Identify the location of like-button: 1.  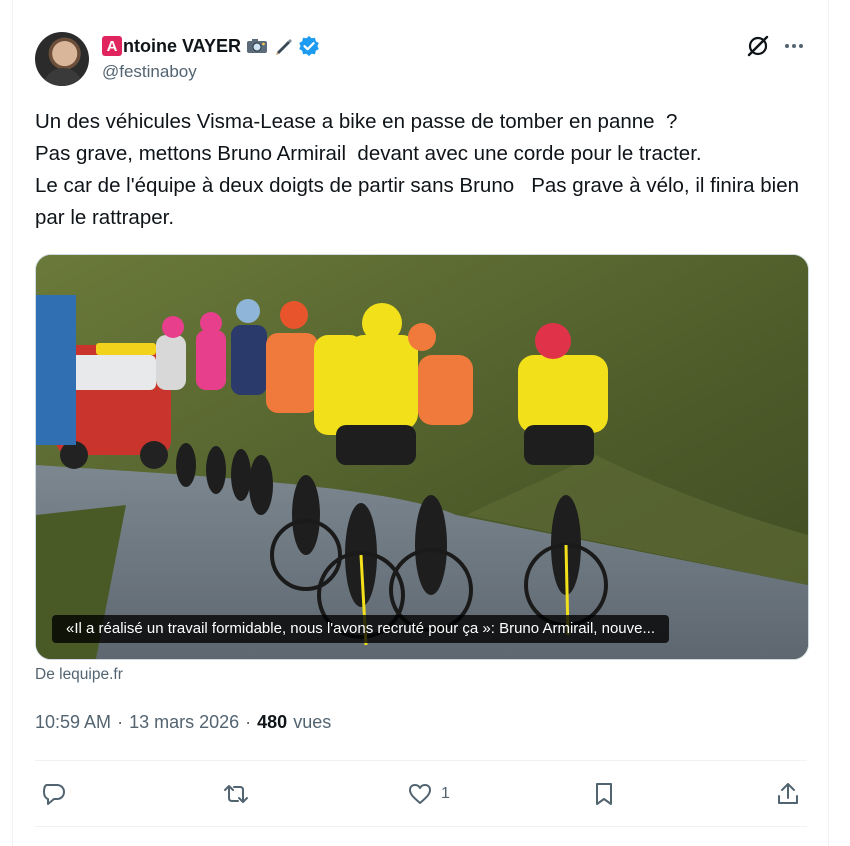
(428, 794).